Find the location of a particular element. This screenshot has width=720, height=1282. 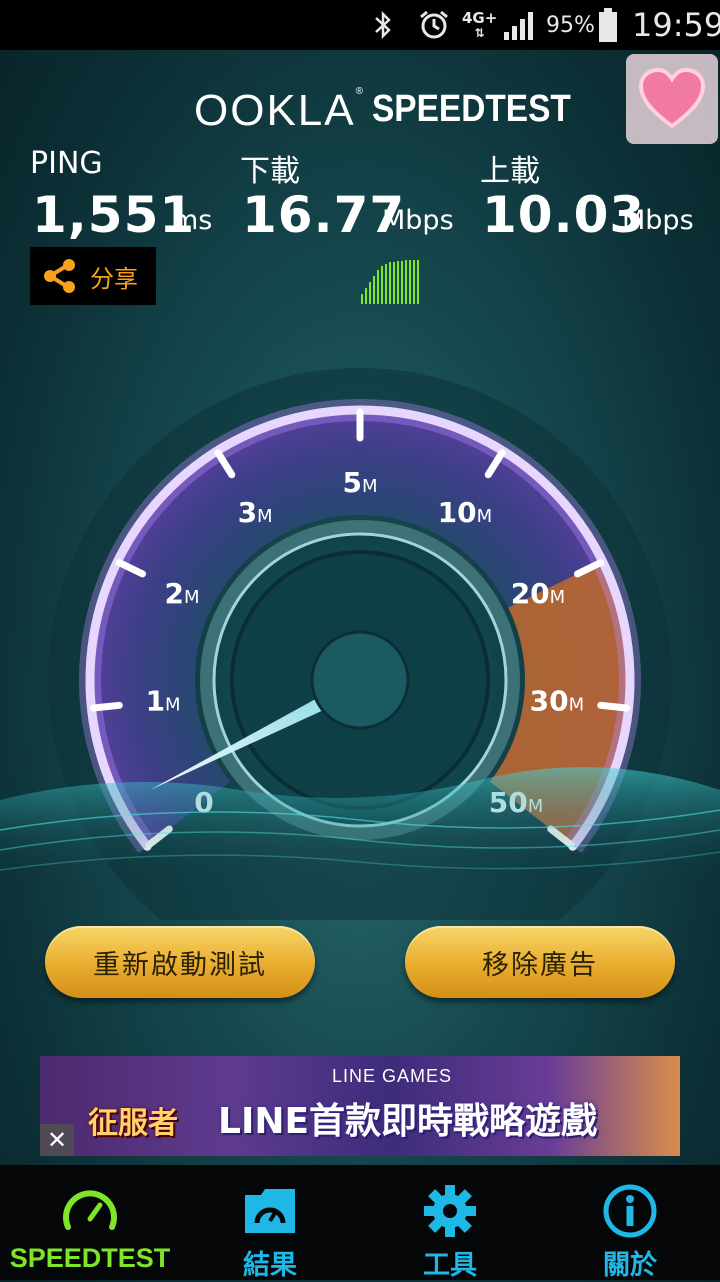

ad-game-logo: 征服者 is located at coordinates (133, 1123).